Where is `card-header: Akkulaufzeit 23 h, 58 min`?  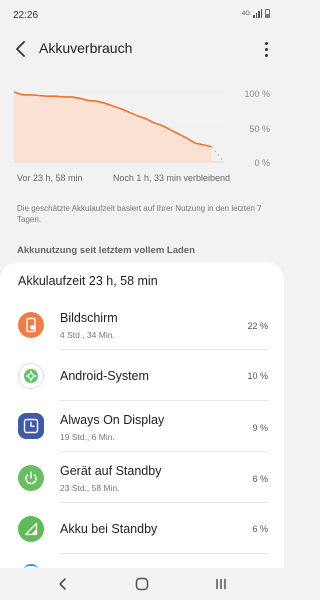 card-header: Akkulaufzeit 23 h, 58 min is located at coordinates (88, 281).